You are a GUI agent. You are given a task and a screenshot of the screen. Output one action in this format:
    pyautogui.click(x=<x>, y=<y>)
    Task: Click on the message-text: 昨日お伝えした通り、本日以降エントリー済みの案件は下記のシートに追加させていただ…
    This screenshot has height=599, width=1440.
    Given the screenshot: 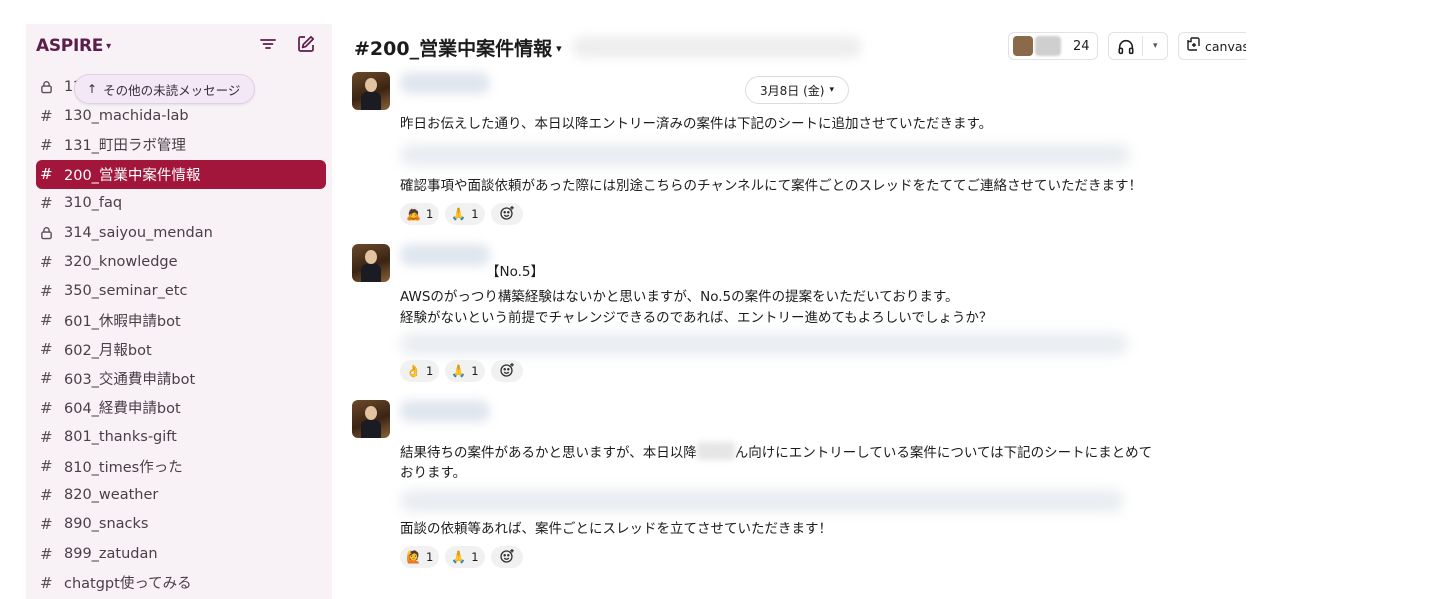 What is the action you would take?
    pyautogui.click(x=696, y=124)
    